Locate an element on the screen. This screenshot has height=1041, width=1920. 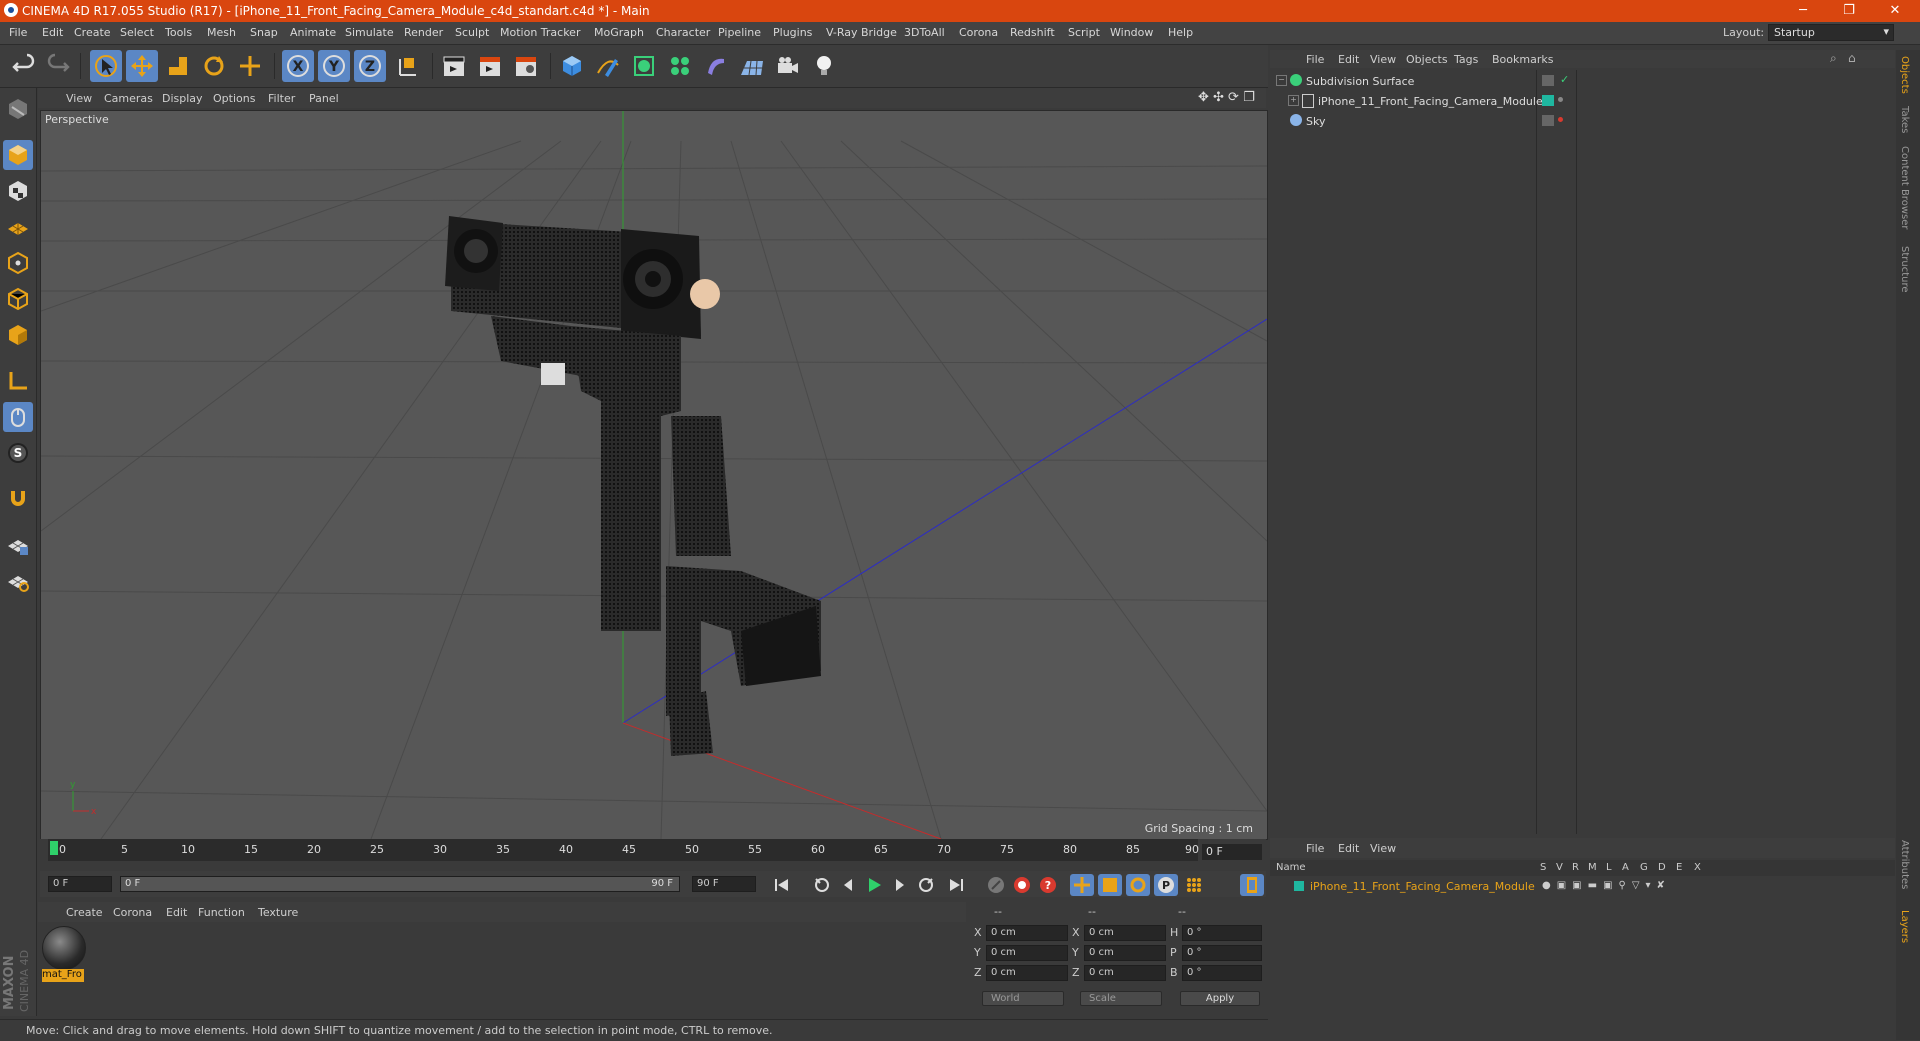
visibility-toggle-icon is located at coordinates (1548, 80).